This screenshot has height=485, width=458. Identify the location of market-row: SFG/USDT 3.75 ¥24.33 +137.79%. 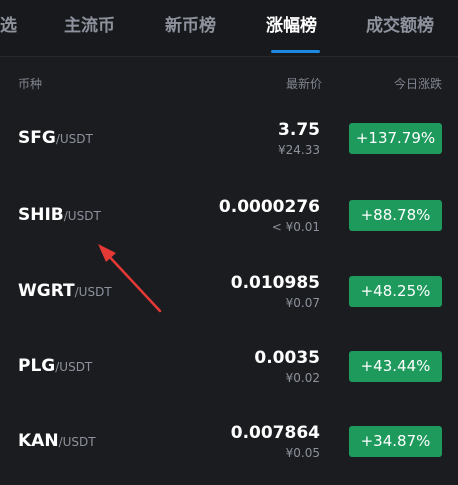
(229, 138).